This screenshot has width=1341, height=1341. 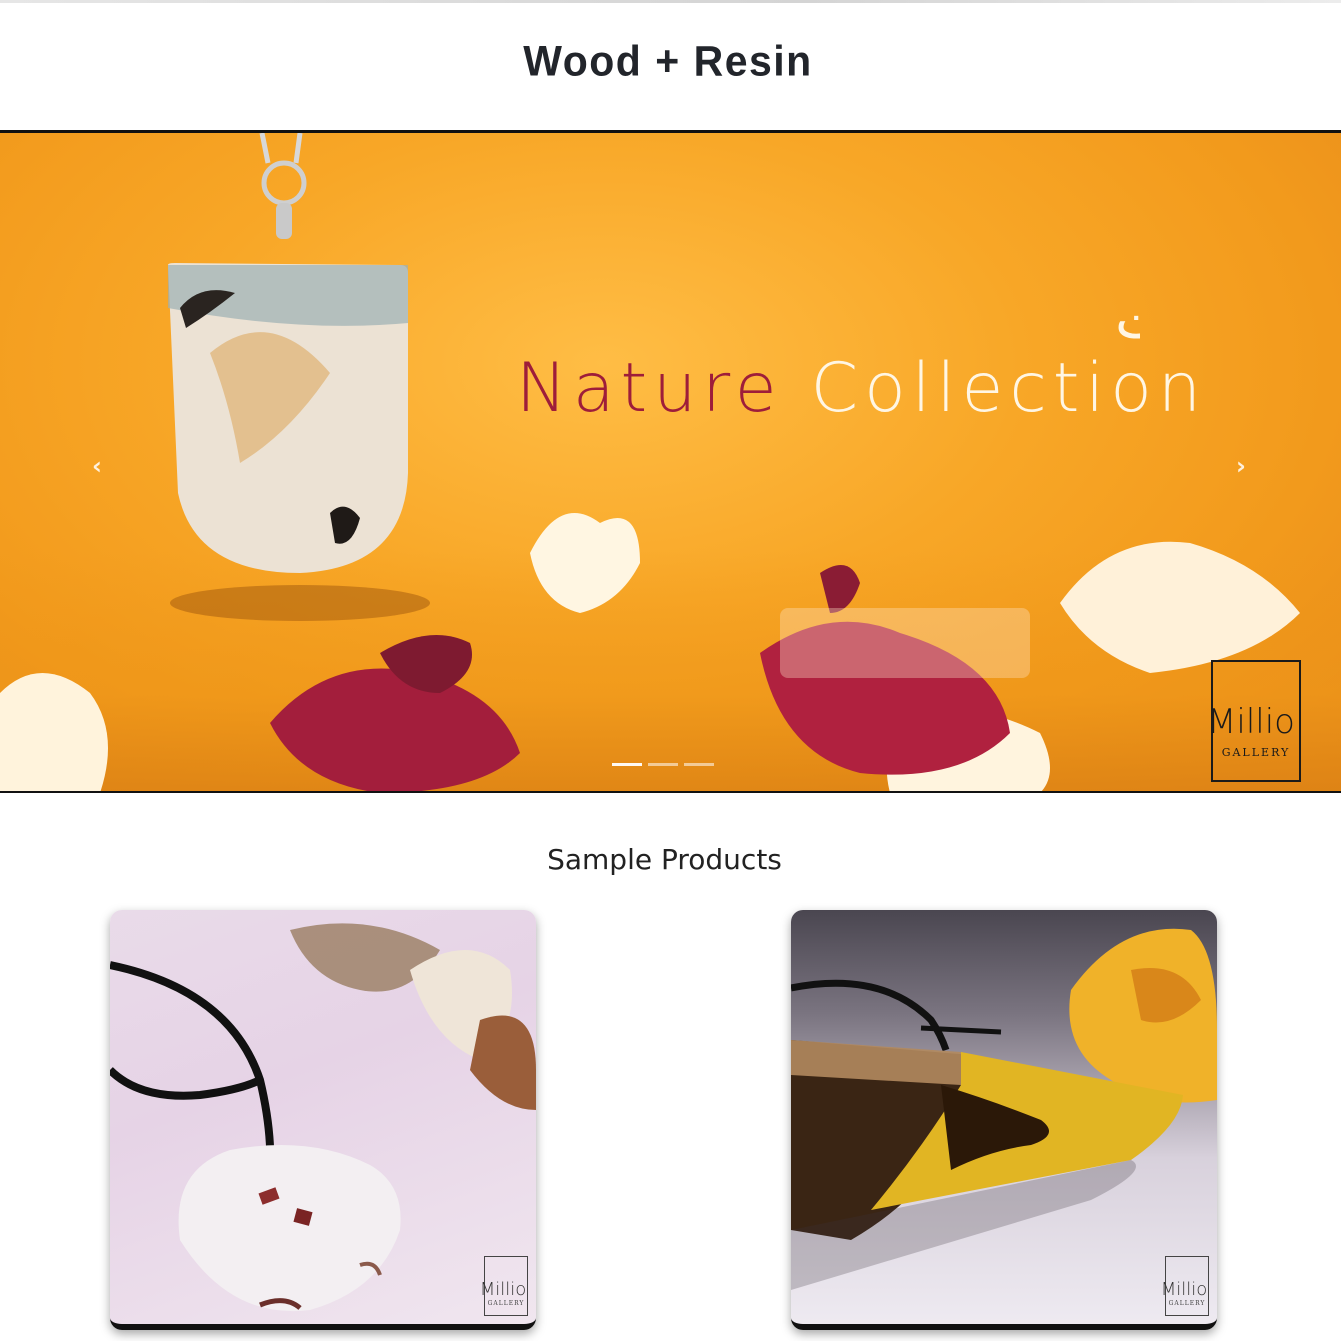 What do you see at coordinates (97, 466) in the screenshot?
I see `carousel-prev-arrow-icon: ‹` at bounding box center [97, 466].